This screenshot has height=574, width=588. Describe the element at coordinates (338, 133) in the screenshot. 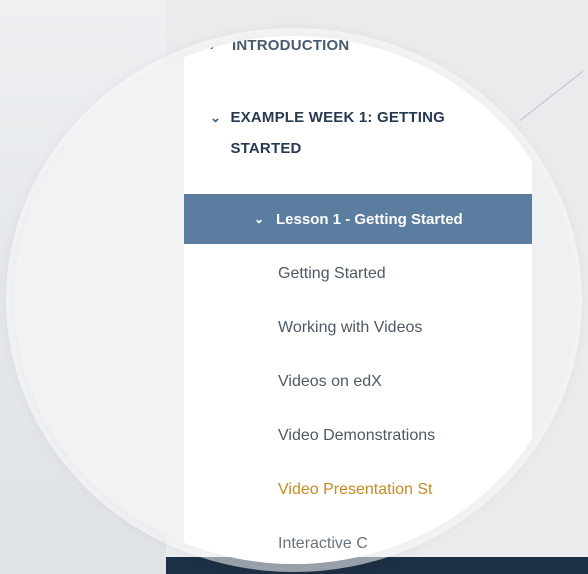

I see `section-label: EXAMPLE WEEK 1: GETTING STARTED` at that location.